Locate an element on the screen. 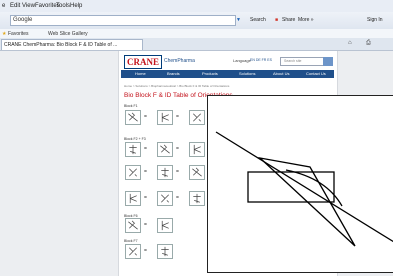  section-label: Block F2 + F3 is located at coordinates (135, 139).